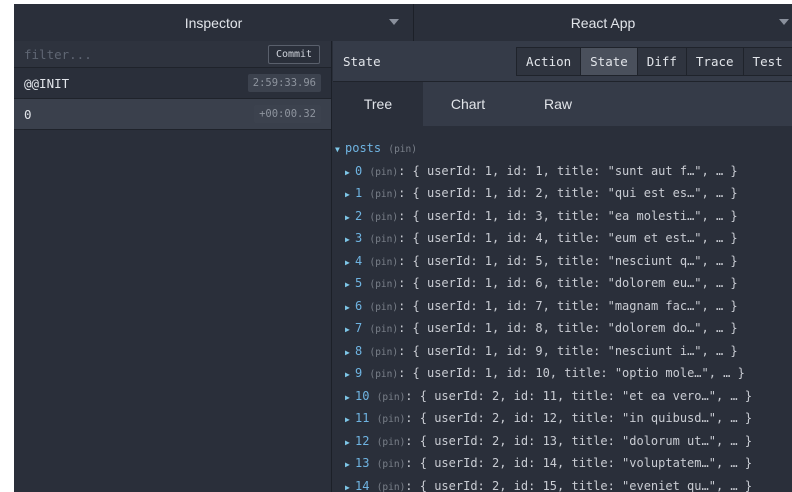 The height and width of the screenshot is (492, 792). I want to click on tree-key: 11, so click(362, 418).